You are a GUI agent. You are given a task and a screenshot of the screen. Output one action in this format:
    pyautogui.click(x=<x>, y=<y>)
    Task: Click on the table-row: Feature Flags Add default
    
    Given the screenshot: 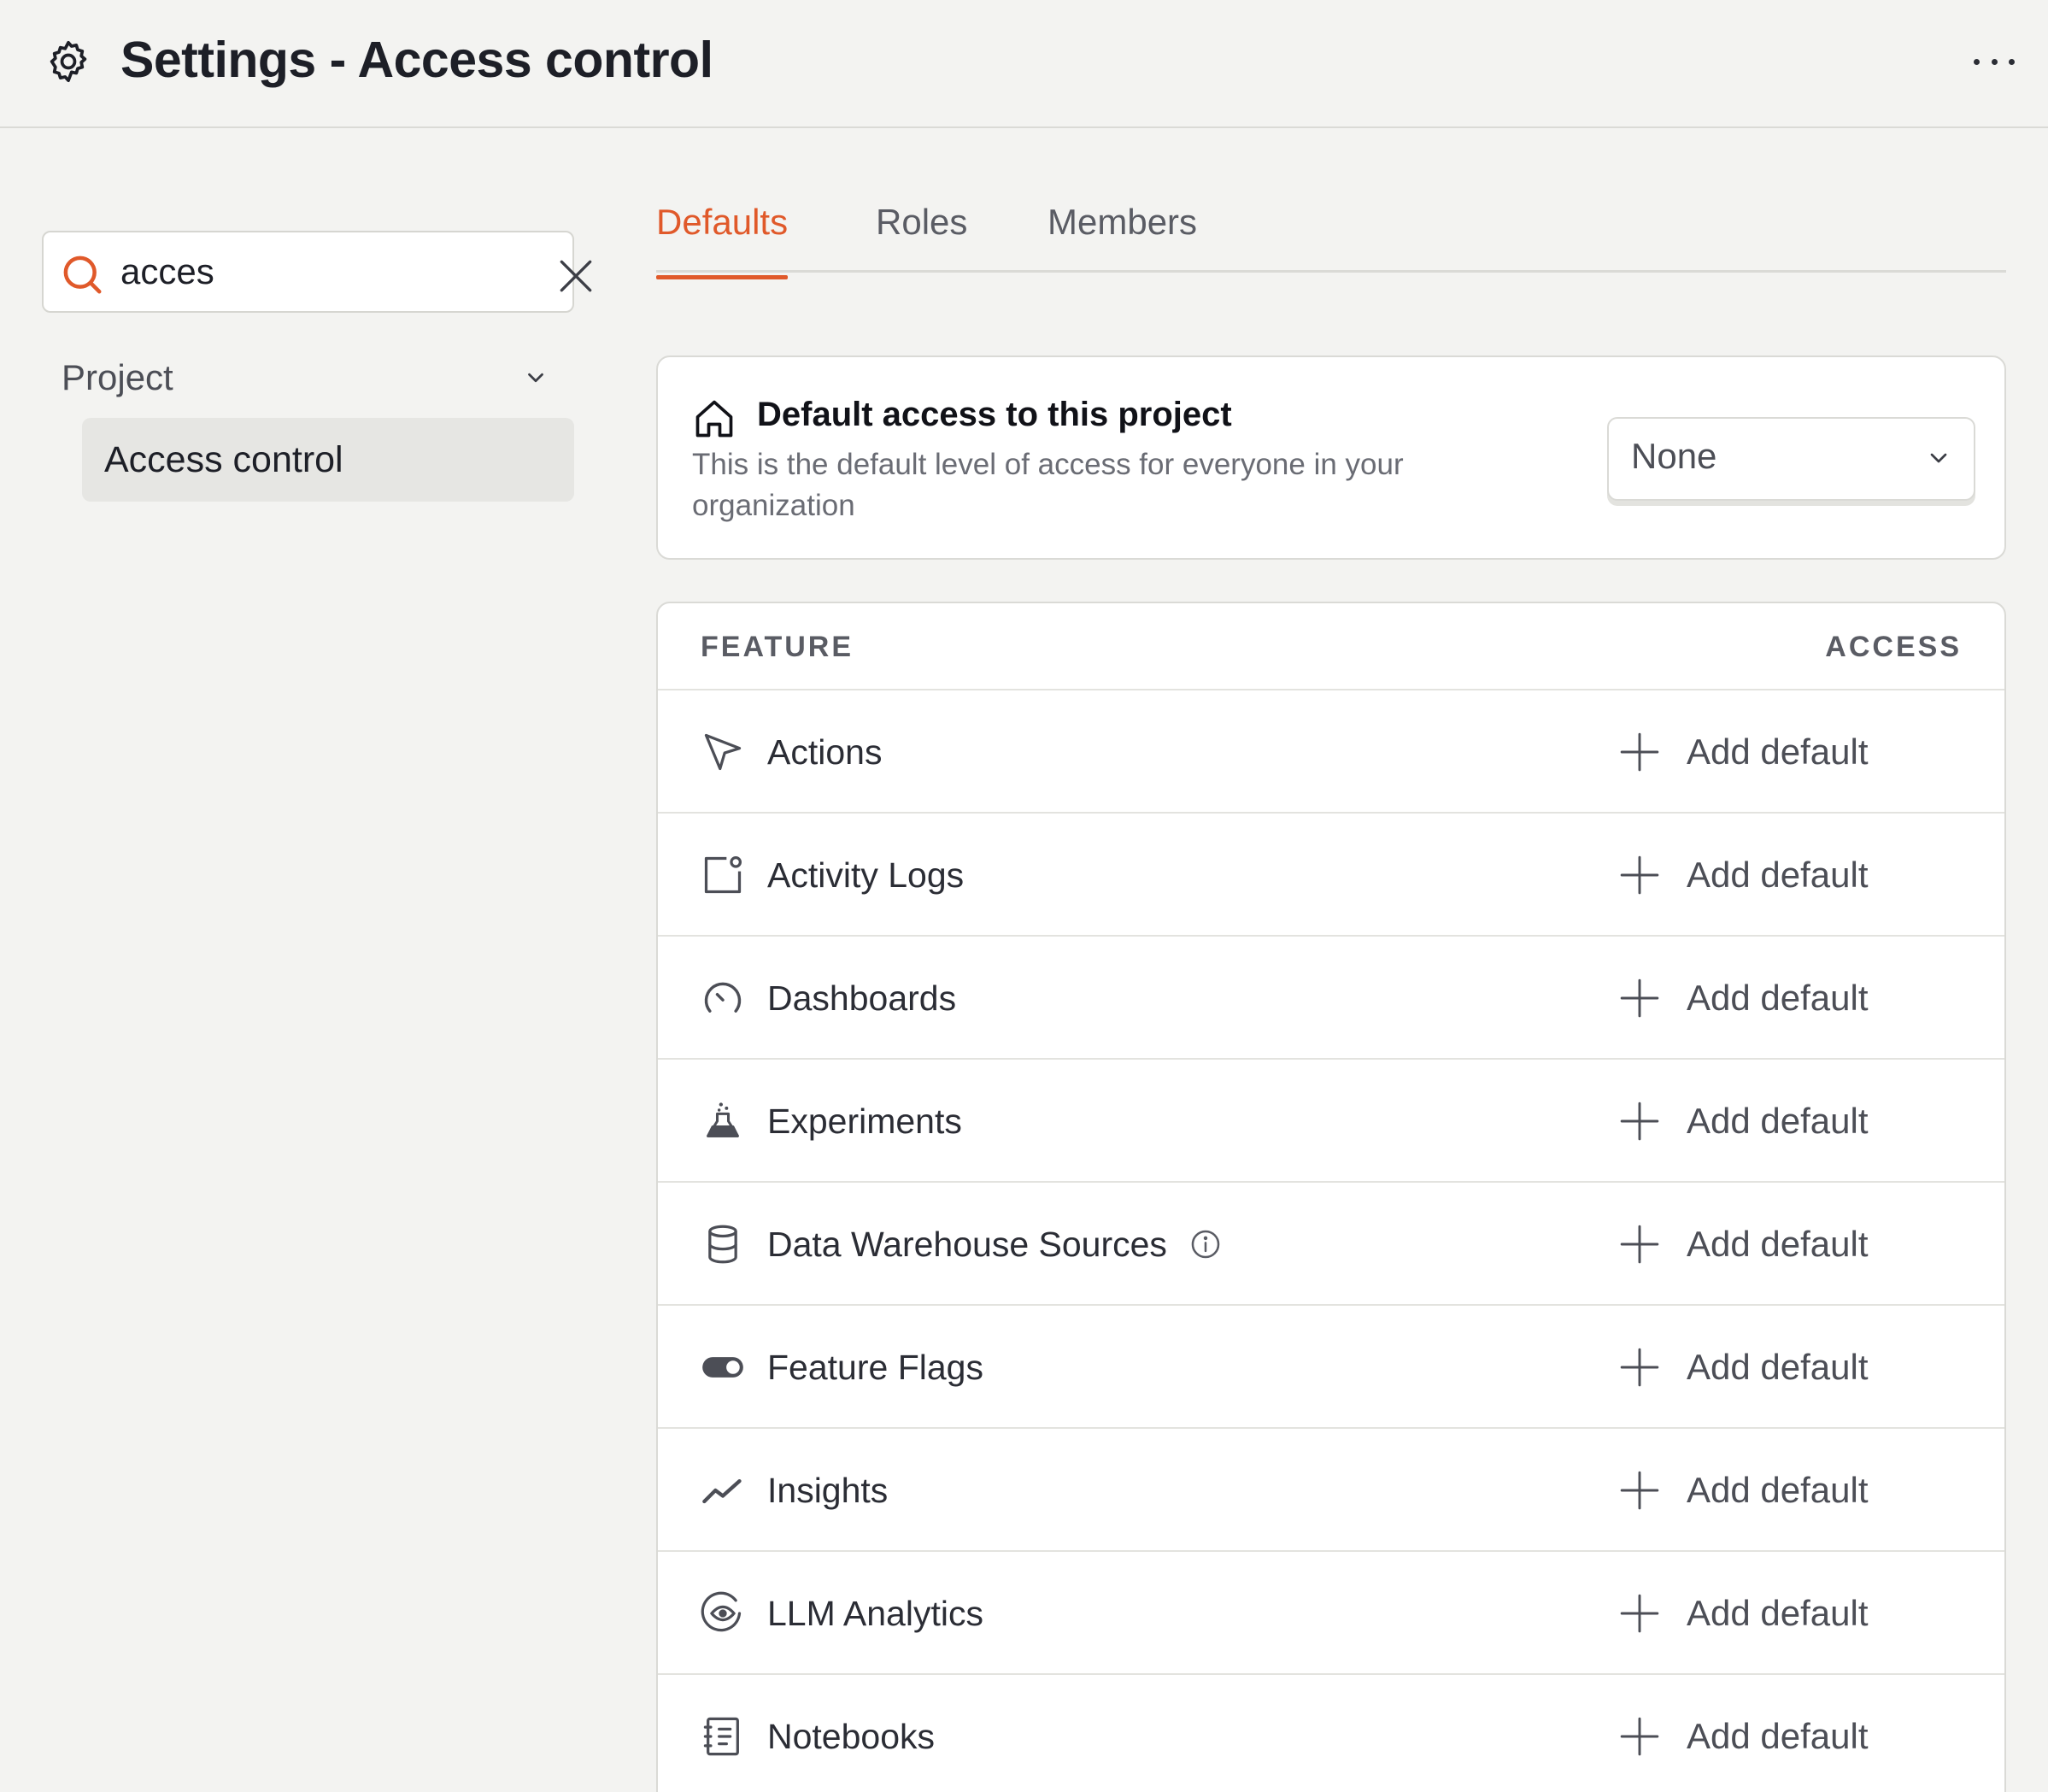 What is the action you would take?
    pyautogui.click(x=1331, y=1367)
    